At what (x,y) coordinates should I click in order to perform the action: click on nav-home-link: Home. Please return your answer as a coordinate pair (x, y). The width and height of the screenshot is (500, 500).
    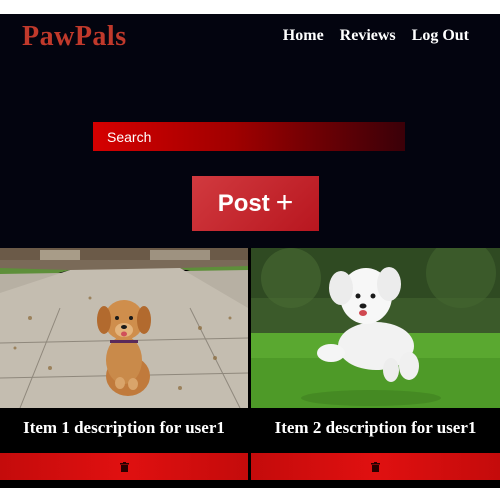
    Looking at the image, I should click on (303, 36).